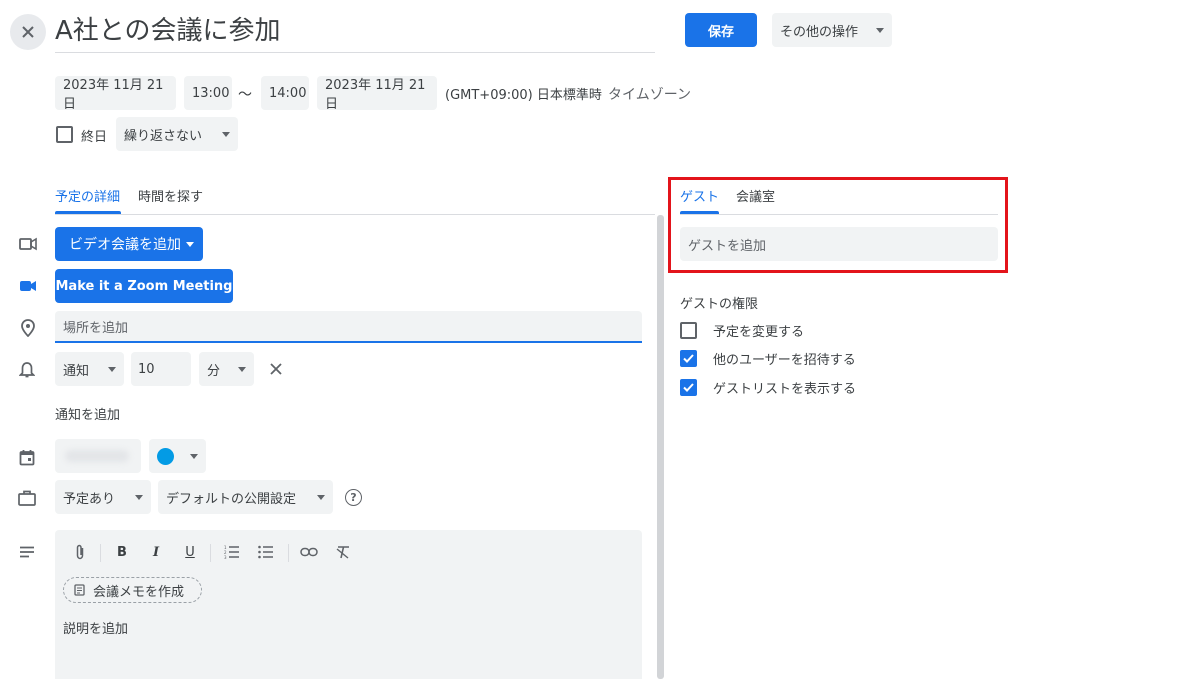  What do you see at coordinates (177, 456) in the screenshot?
I see `calendar-color-dropdown` at bounding box center [177, 456].